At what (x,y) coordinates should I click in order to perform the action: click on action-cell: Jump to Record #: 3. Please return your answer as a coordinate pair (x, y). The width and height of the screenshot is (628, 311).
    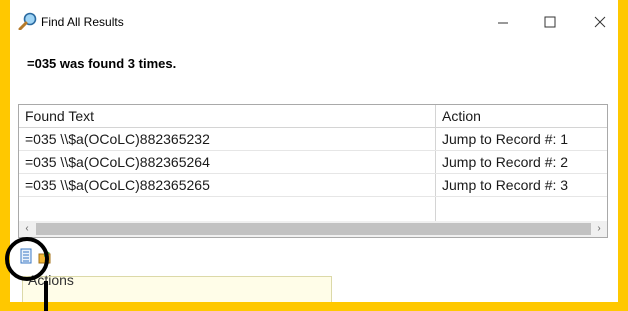
    Looking at the image, I should click on (521, 185).